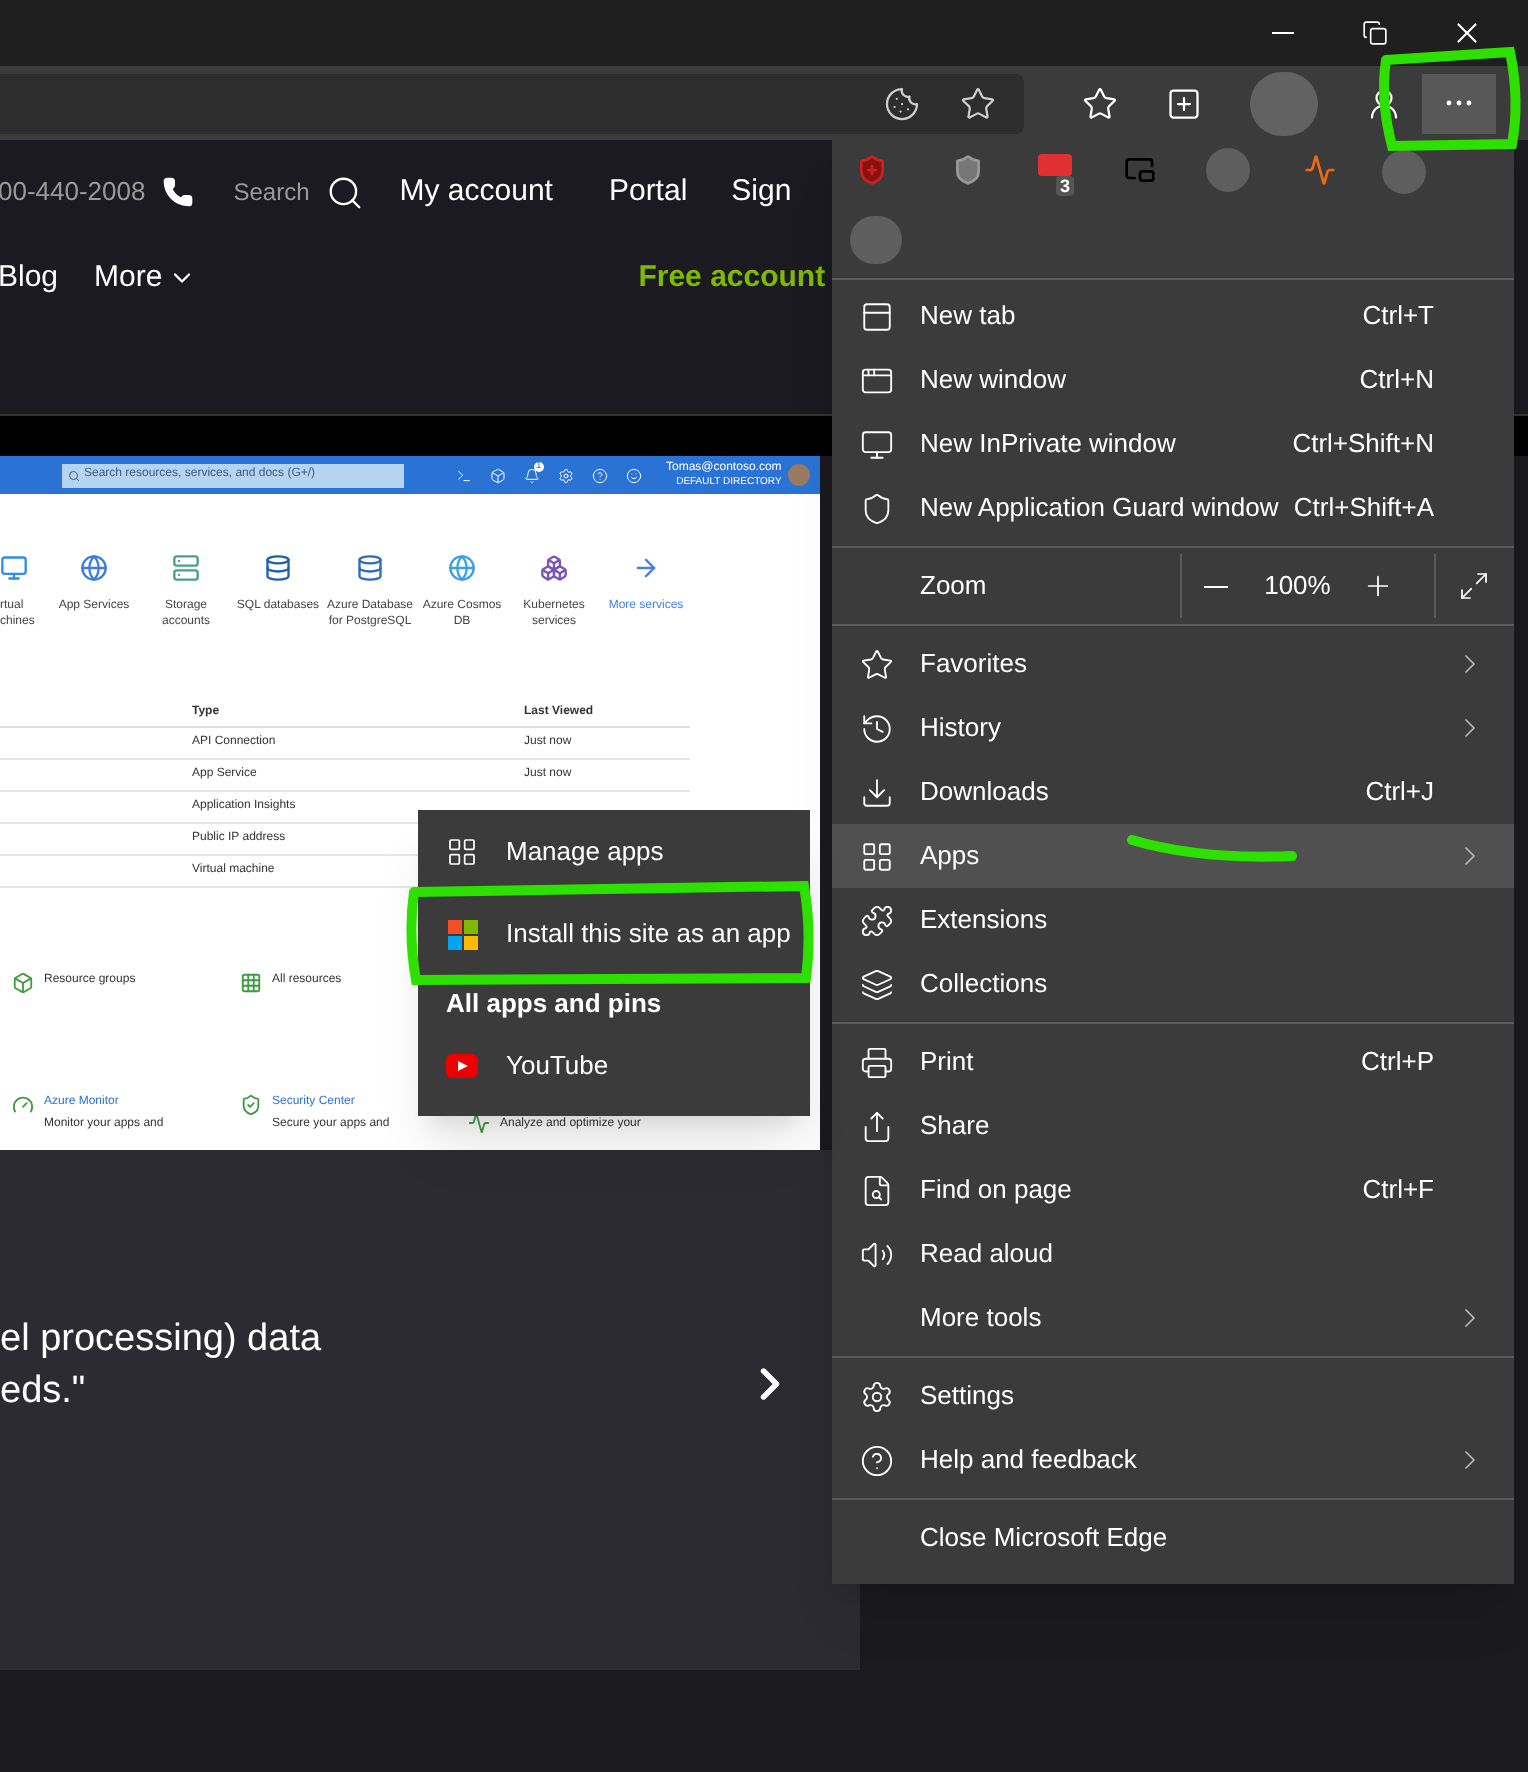 The height and width of the screenshot is (1772, 1528). Describe the element at coordinates (43, 1392) in the screenshot. I see `quote-line: eds."` at that location.